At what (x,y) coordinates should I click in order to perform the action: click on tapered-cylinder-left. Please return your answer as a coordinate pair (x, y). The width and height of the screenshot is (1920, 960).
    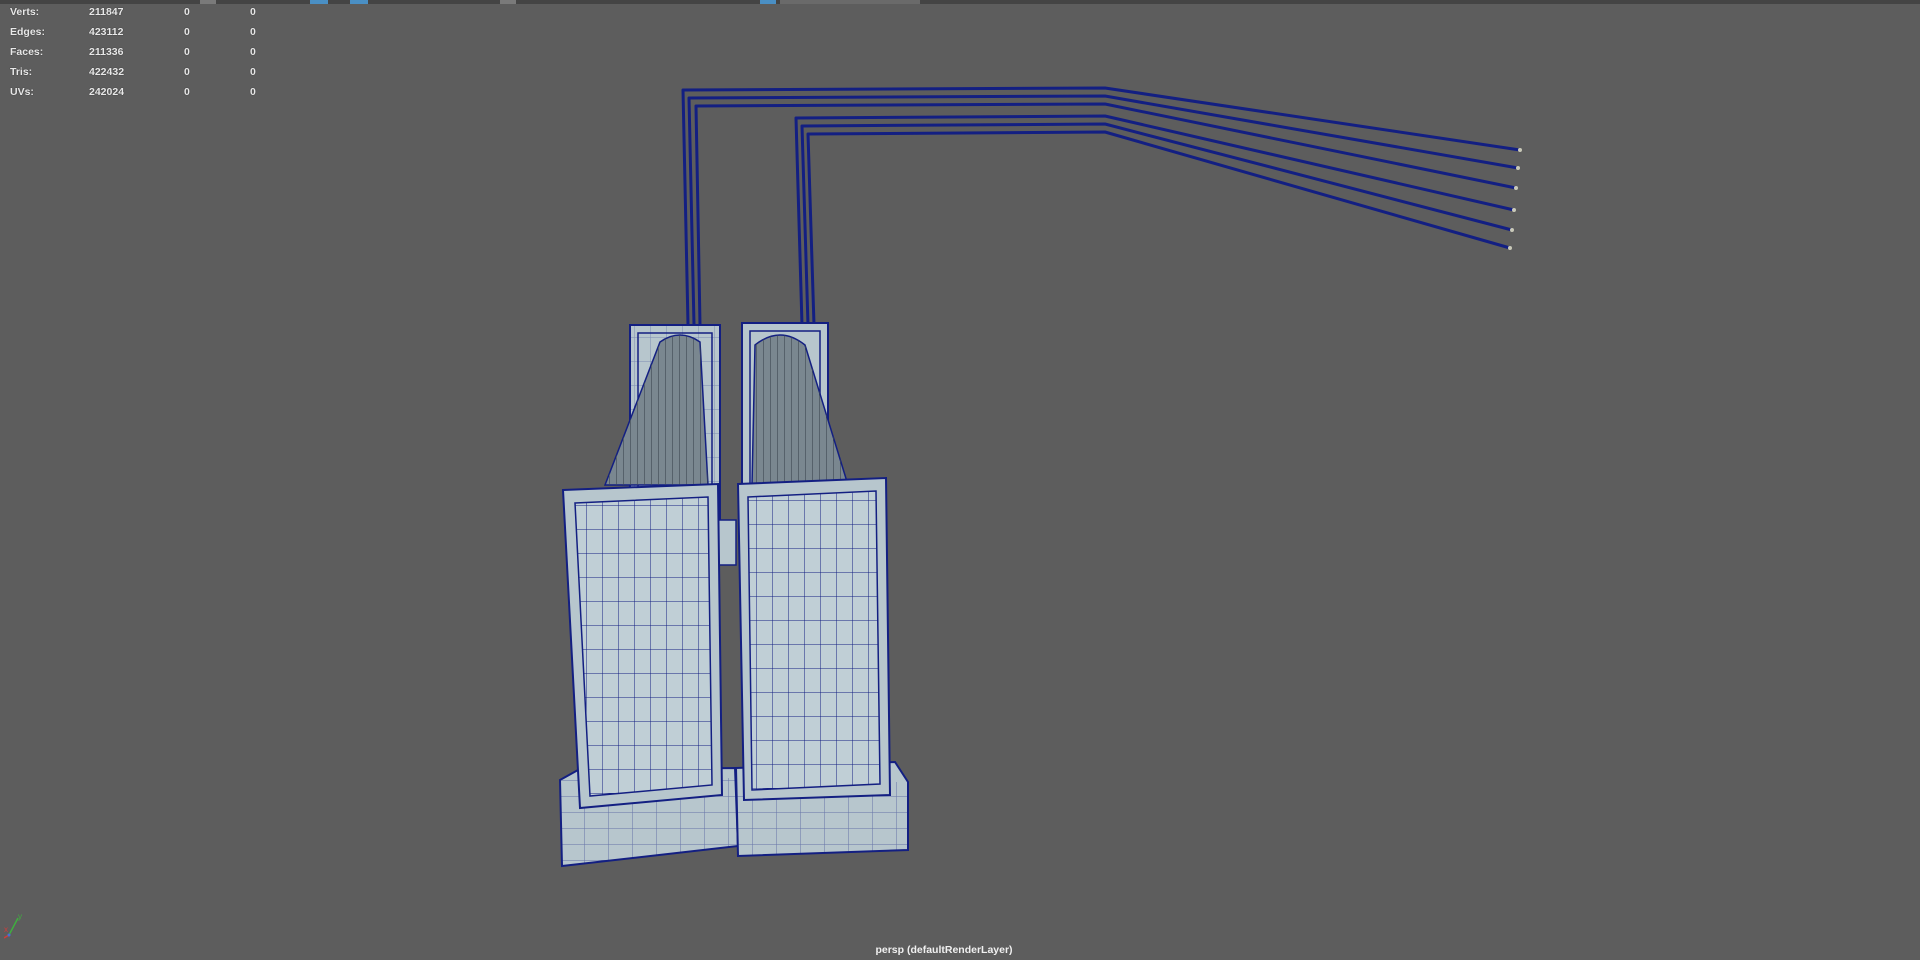
    Looking at the image, I should click on (656, 410).